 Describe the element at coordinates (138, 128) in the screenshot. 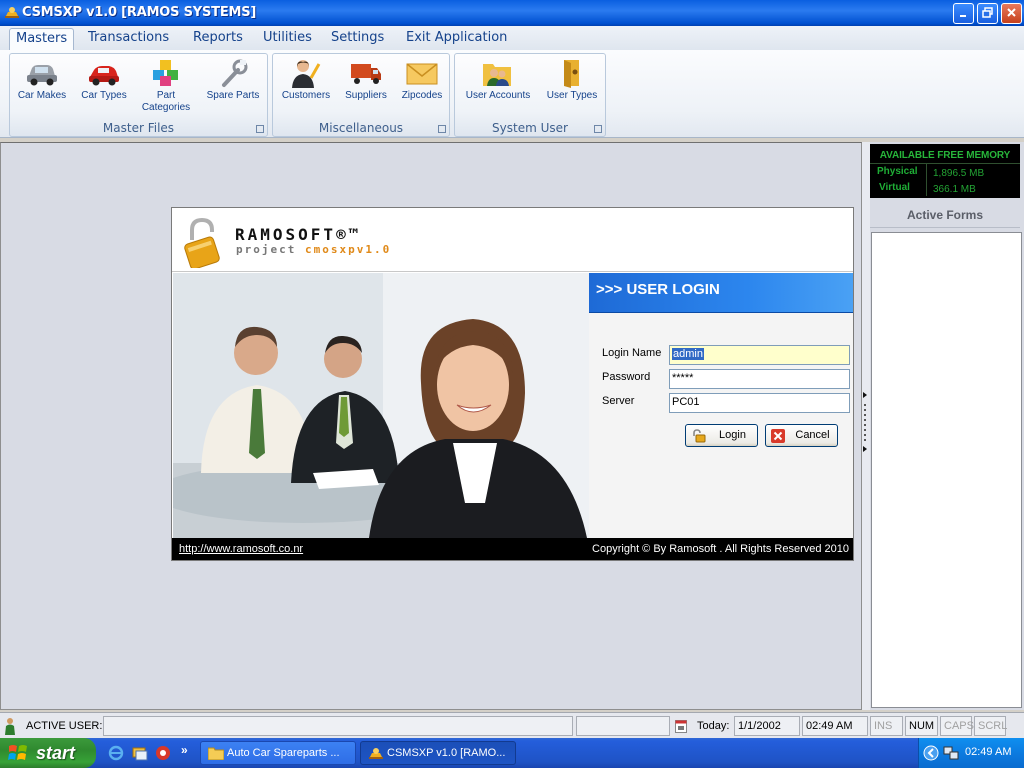

I see `group-label-master-files: Master Files` at that location.